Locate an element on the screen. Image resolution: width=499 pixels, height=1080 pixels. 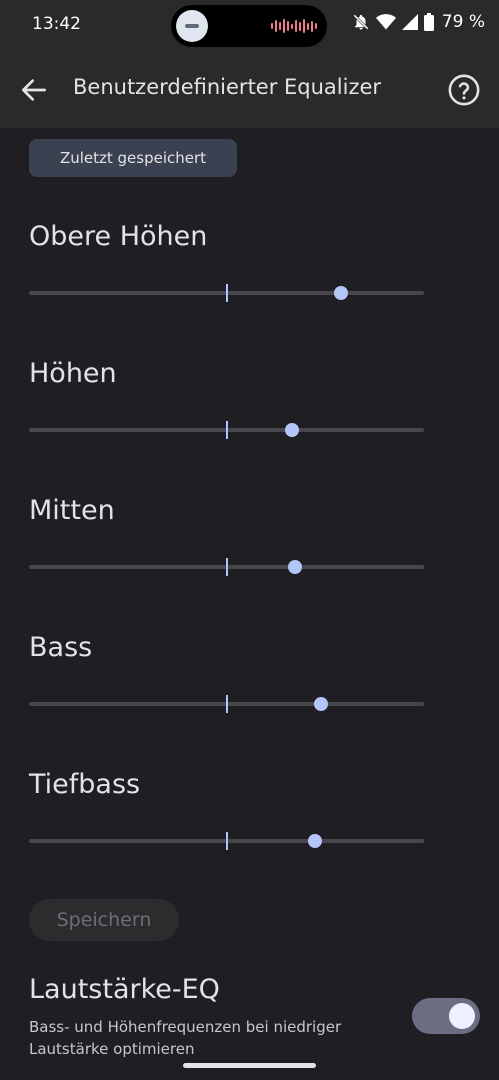
back-button is located at coordinates (34, 90).